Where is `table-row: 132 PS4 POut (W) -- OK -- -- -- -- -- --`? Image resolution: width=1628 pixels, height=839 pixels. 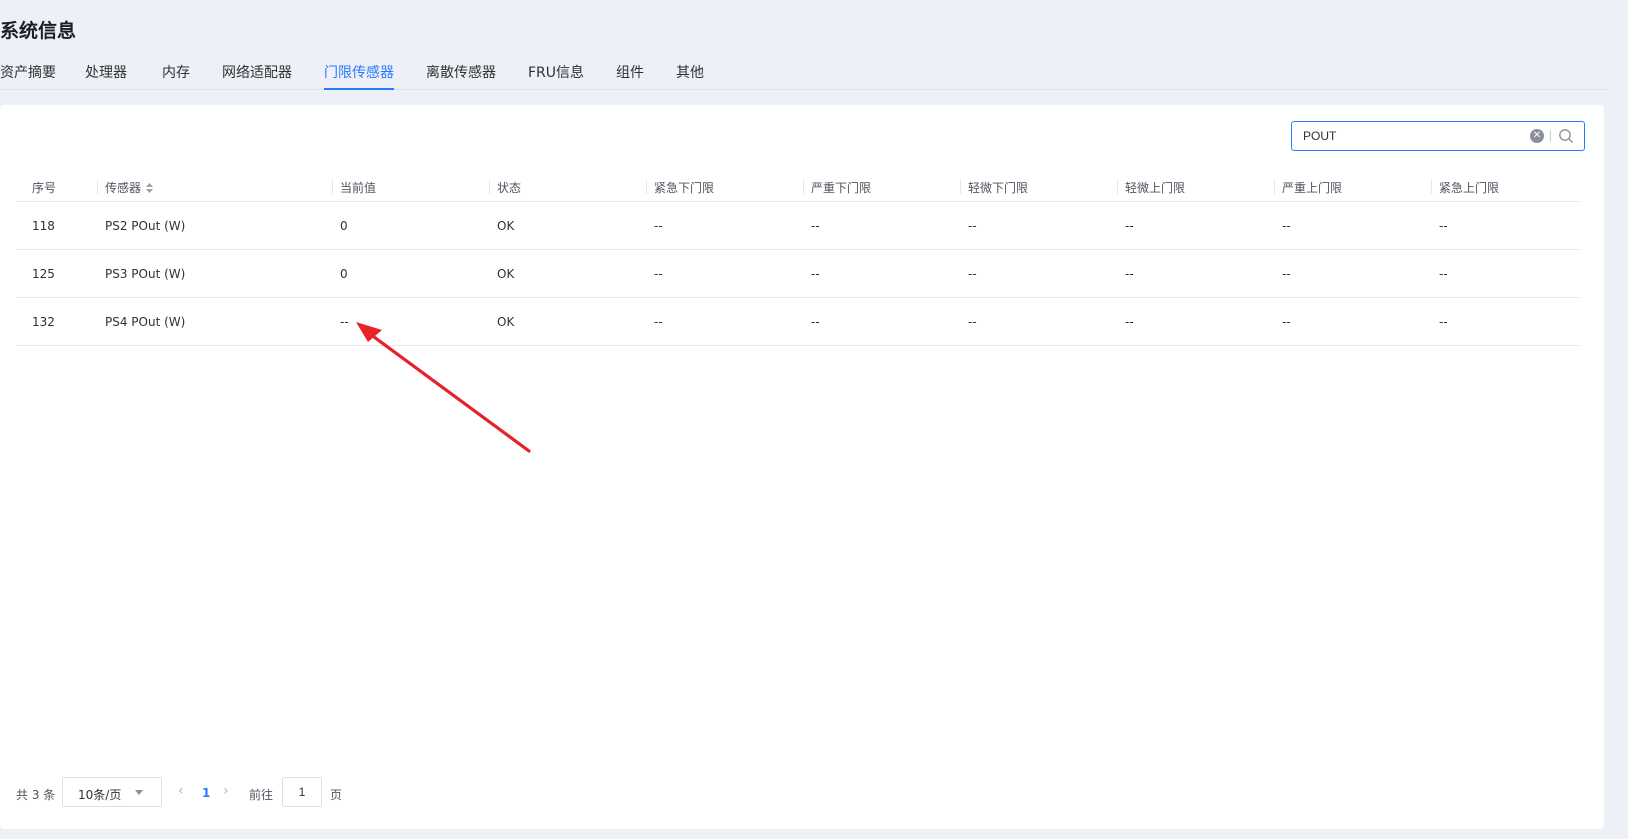 table-row: 132 PS4 POut (W) -- OK -- -- -- -- -- -- is located at coordinates (798, 321).